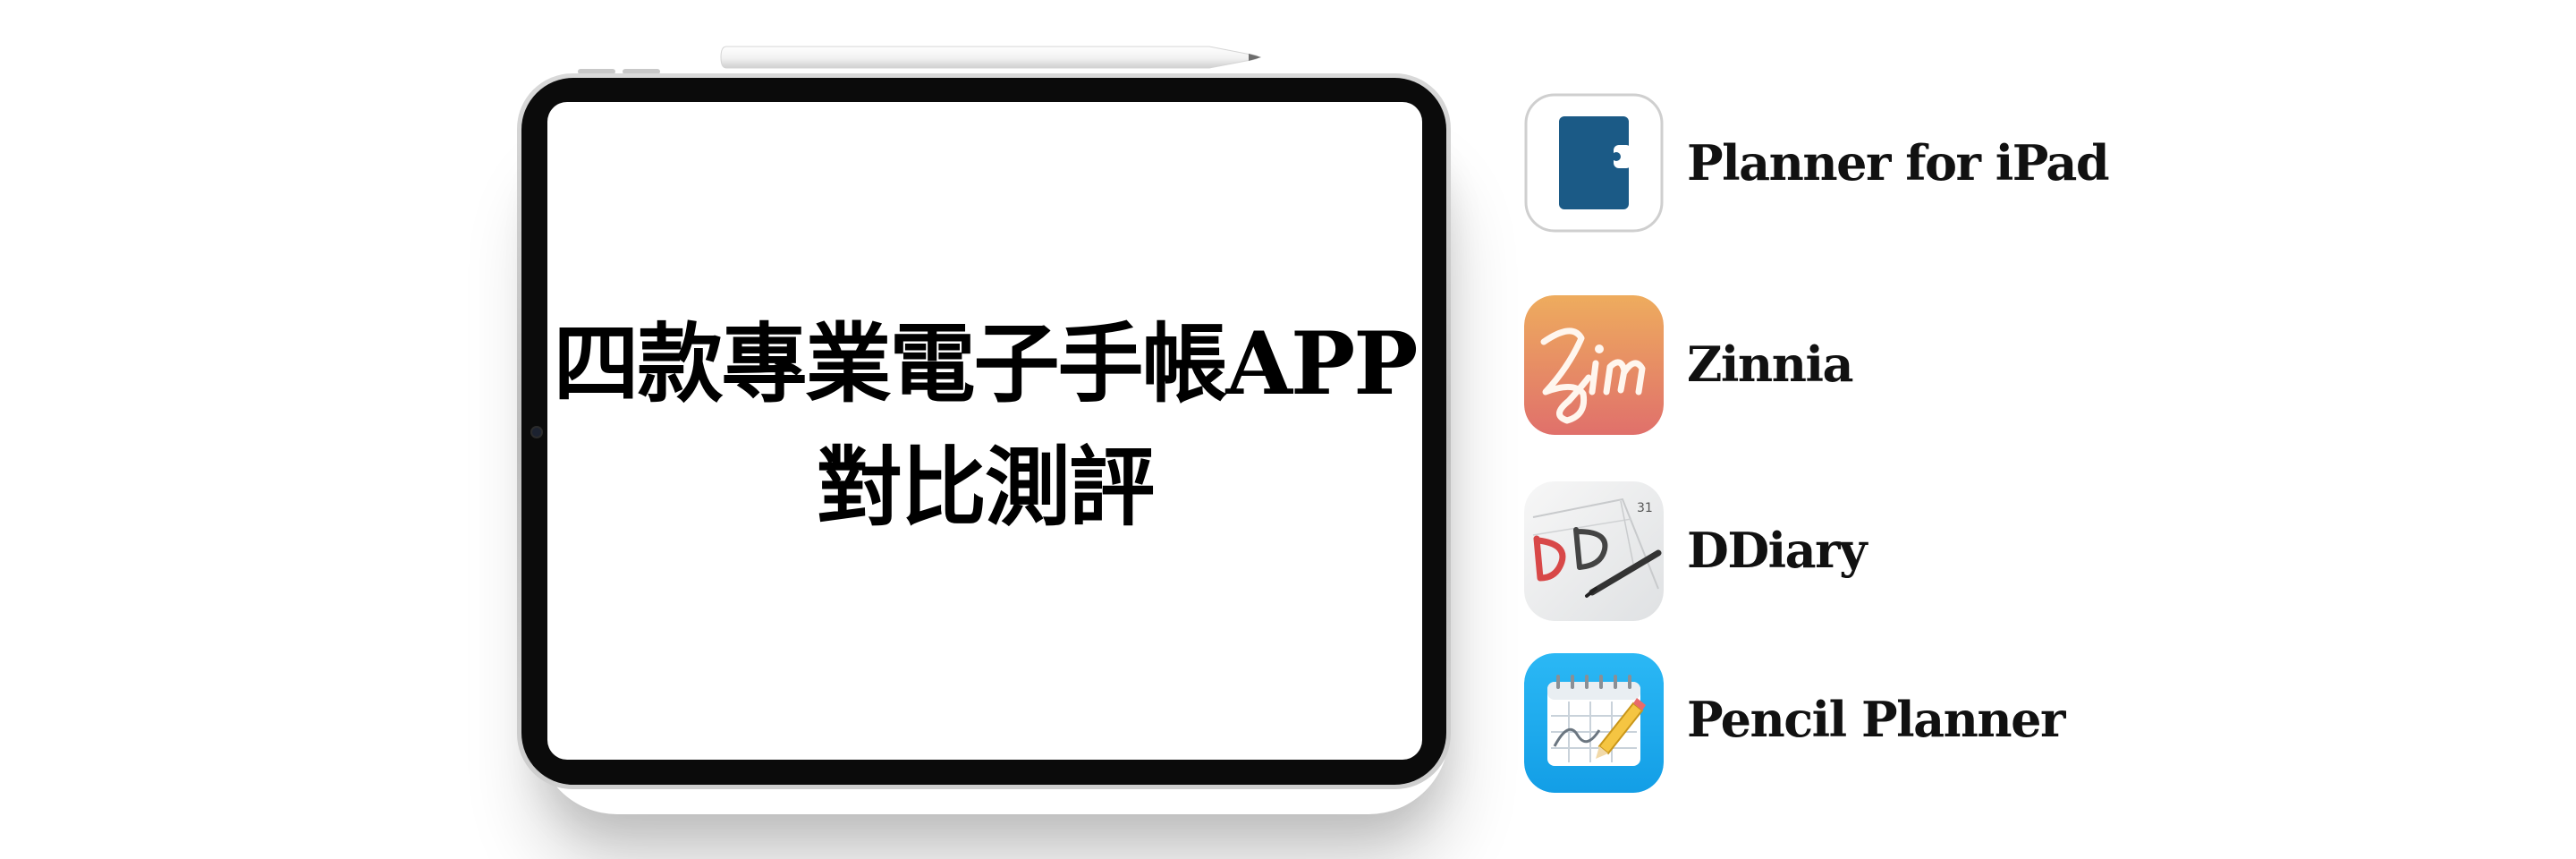 Image resolution: width=2576 pixels, height=859 pixels. Describe the element at coordinates (1594, 365) in the screenshot. I see `zinnia-app-icon` at that location.